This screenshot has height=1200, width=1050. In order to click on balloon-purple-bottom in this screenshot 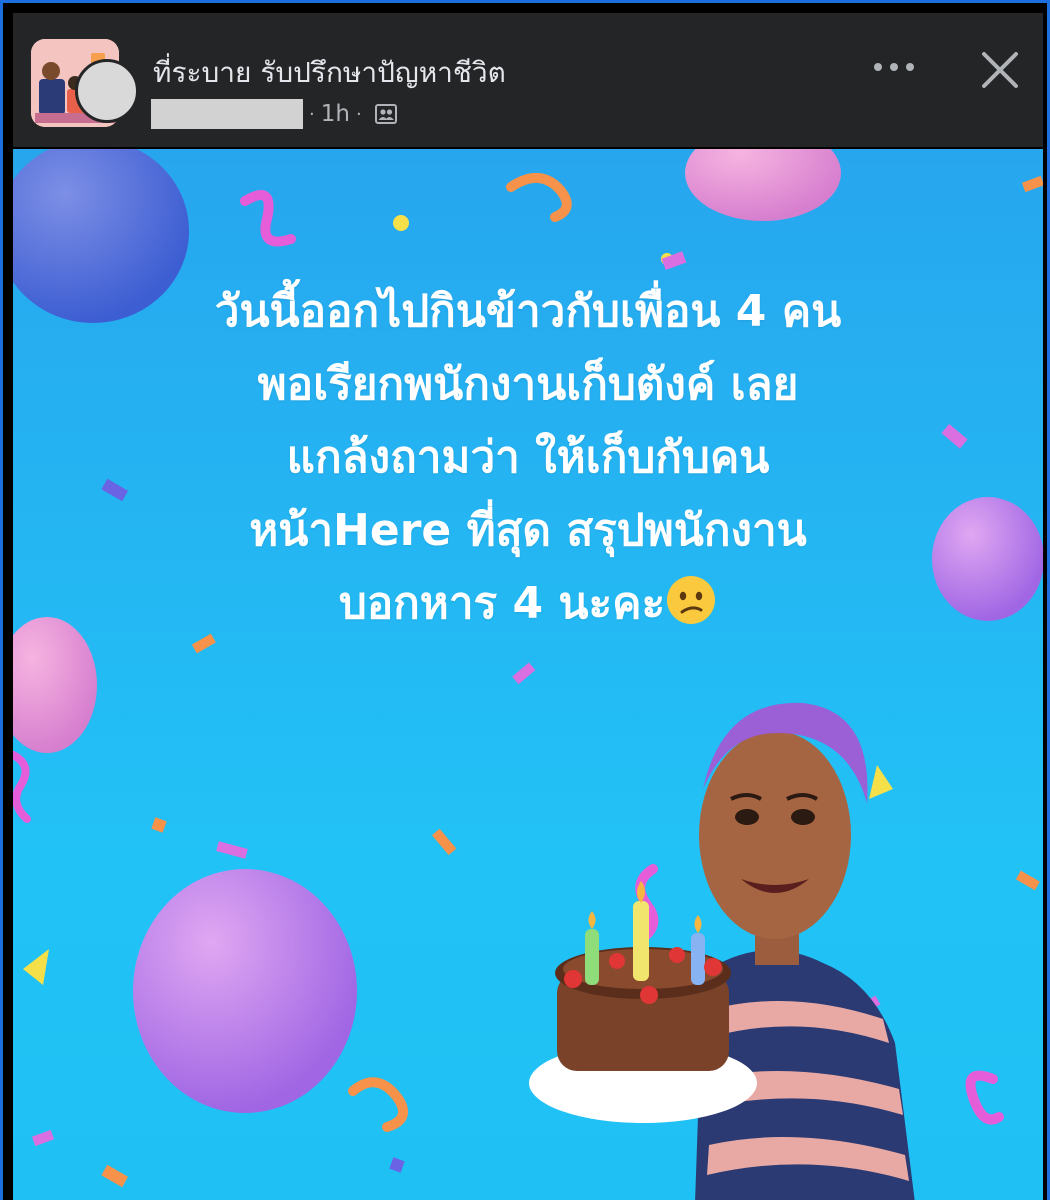, I will do `click(245, 991)`.